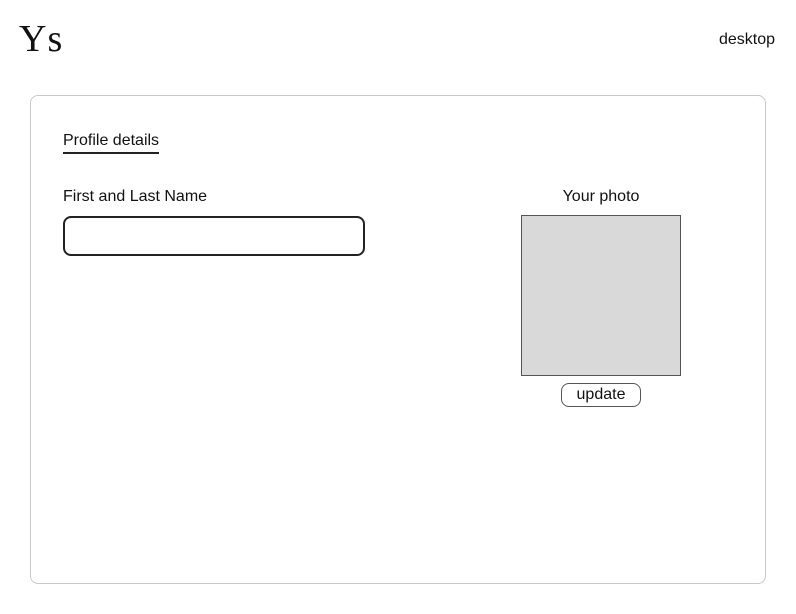 The width and height of the screenshot is (796, 614). What do you see at coordinates (746, 39) in the screenshot?
I see `device-label: desktop` at bounding box center [746, 39].